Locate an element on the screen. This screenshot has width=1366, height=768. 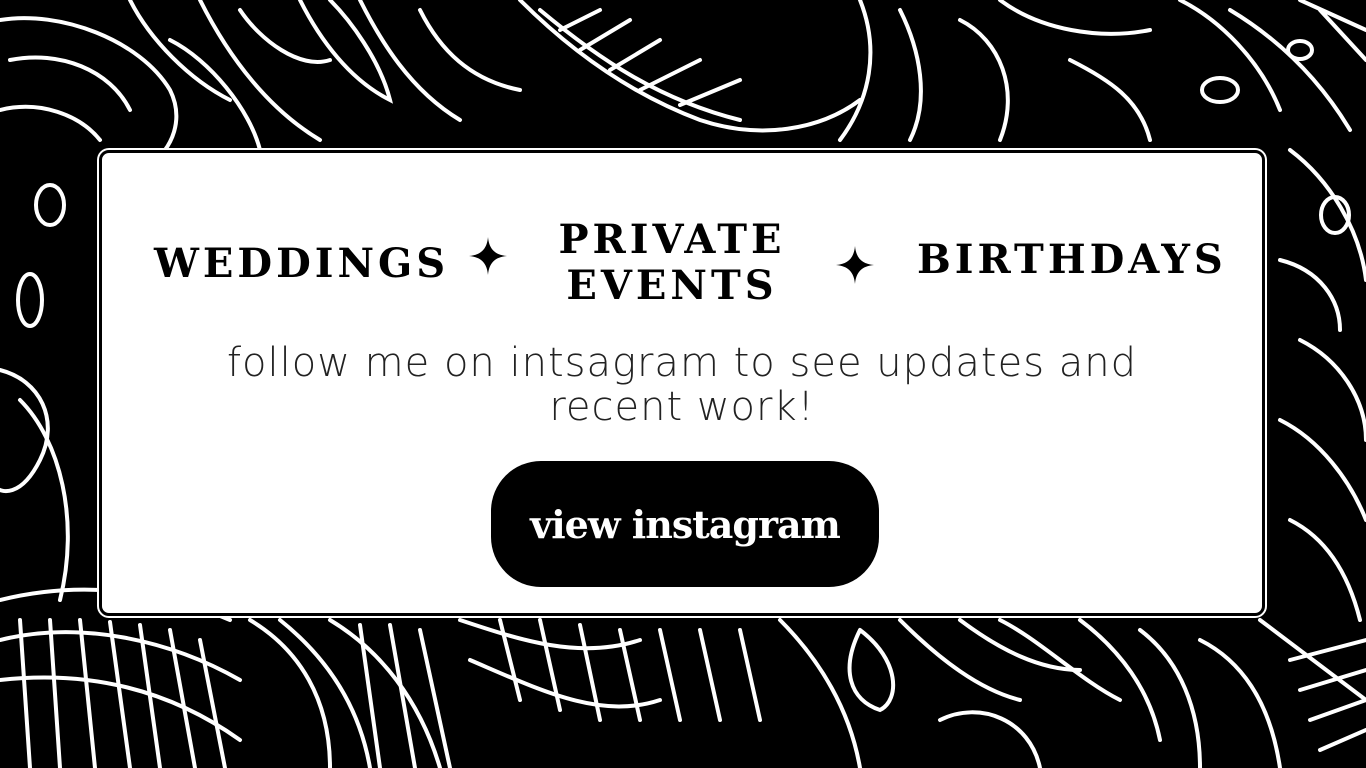
service-private-events: PRIVATE EVENTS is located at coordinates (672, 262).